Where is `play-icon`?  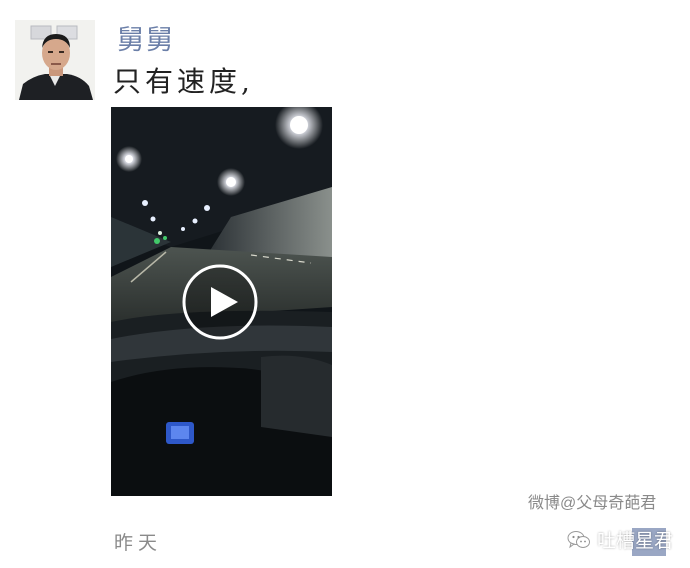 play-icon is located at coordinates (220, 302).